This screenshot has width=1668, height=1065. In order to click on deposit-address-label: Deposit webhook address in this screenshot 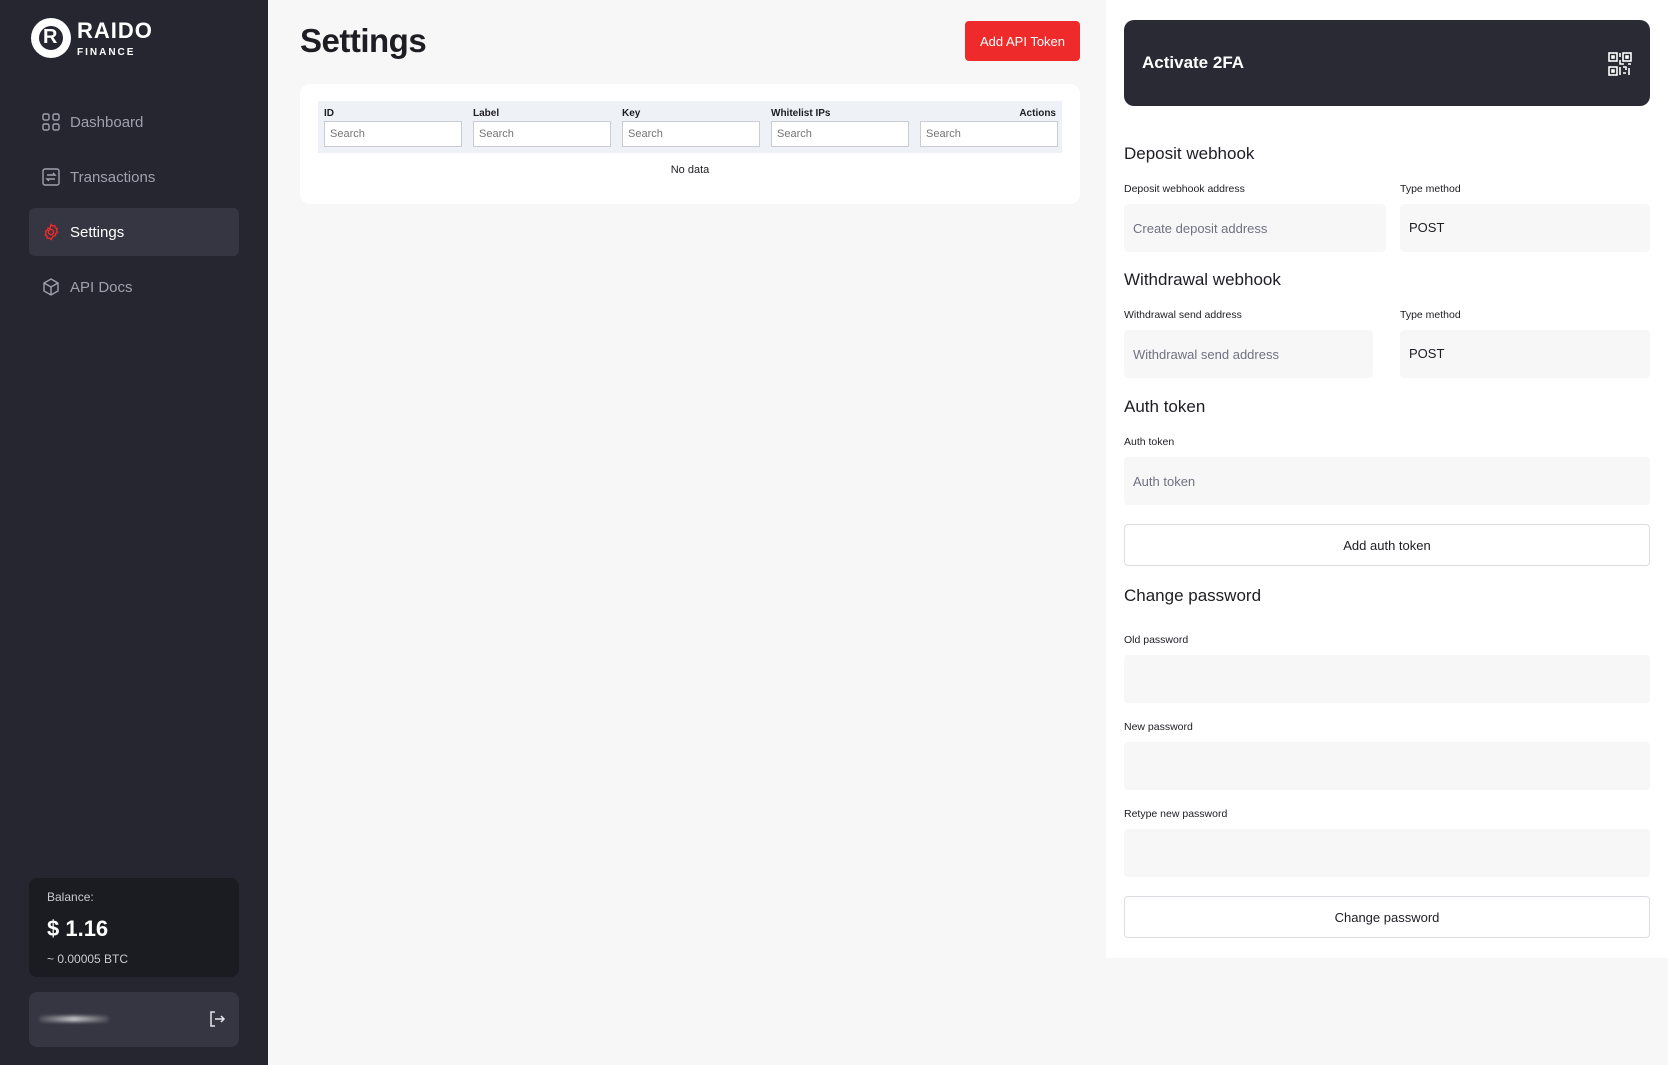, I will do `click(1184, 189)`.